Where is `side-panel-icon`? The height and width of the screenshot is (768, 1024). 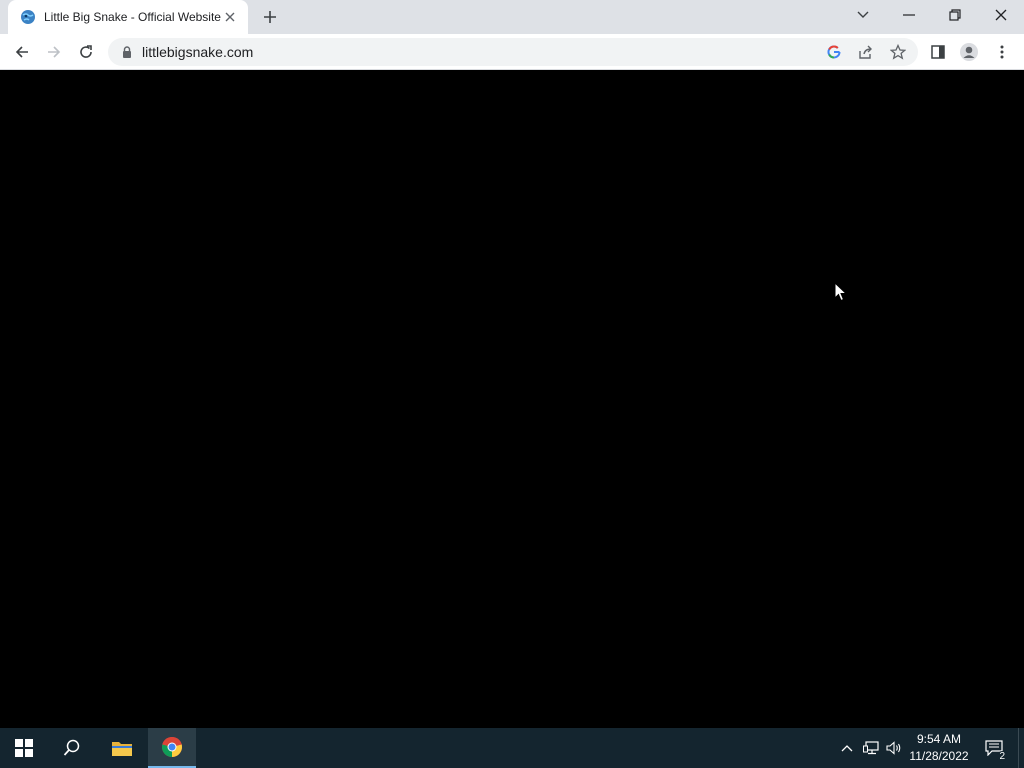 side-panel-icon is located at coordinates (938, 52).